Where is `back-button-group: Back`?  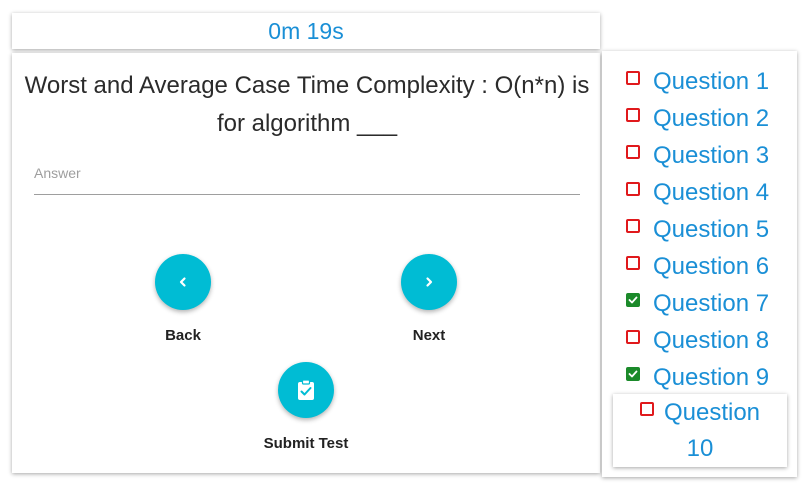
back-button-group: Back is located at coordinates (183, 299).